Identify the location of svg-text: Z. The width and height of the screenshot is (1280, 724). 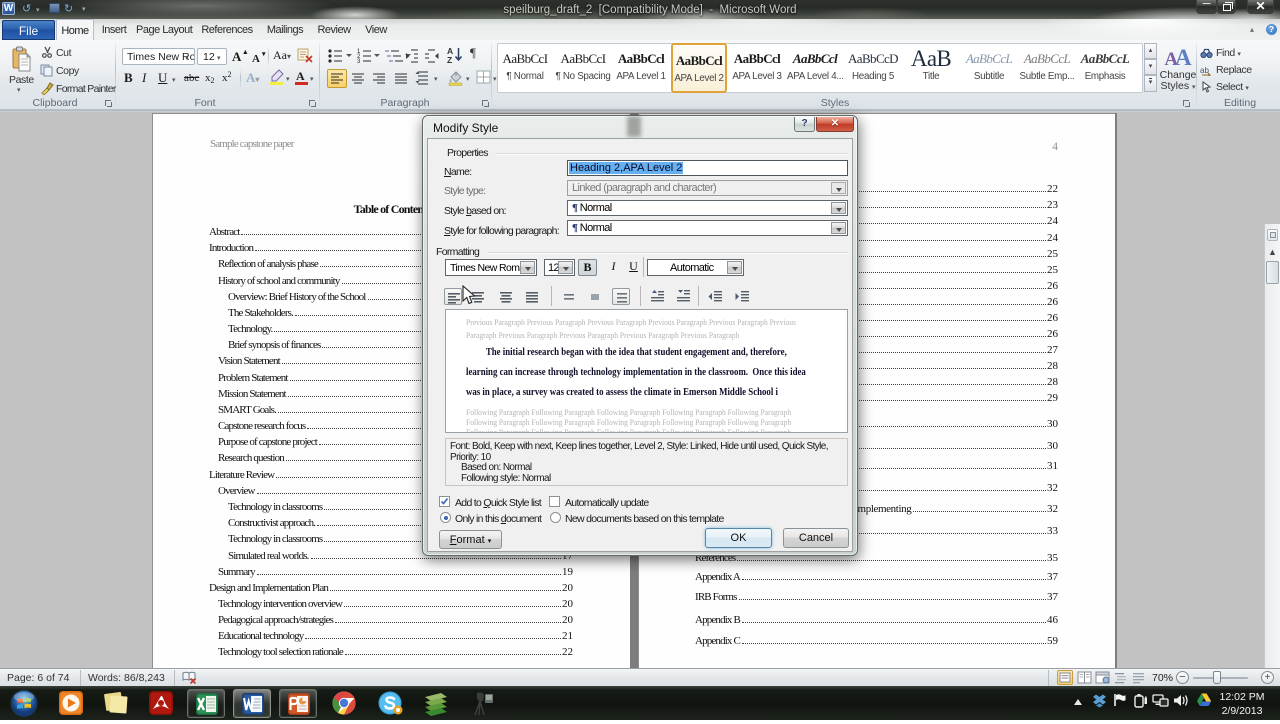
(449, 59).